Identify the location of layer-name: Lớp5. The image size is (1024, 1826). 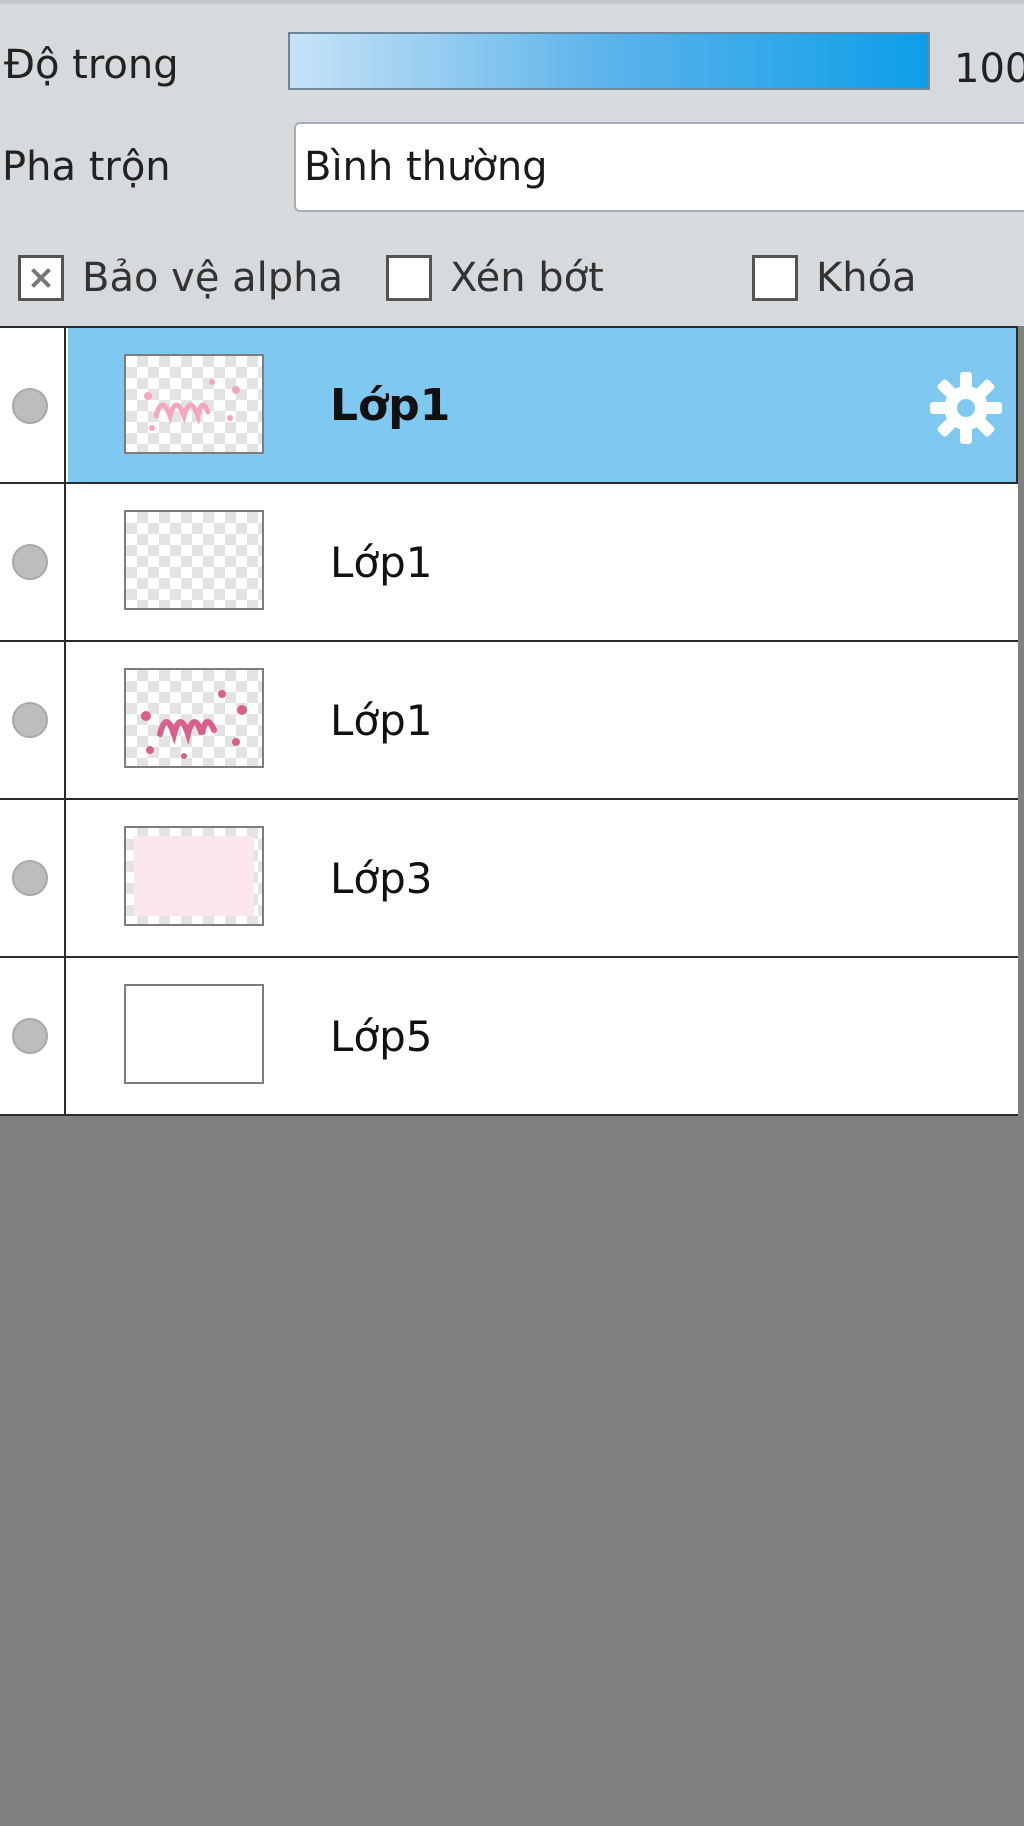
(381, 1036).